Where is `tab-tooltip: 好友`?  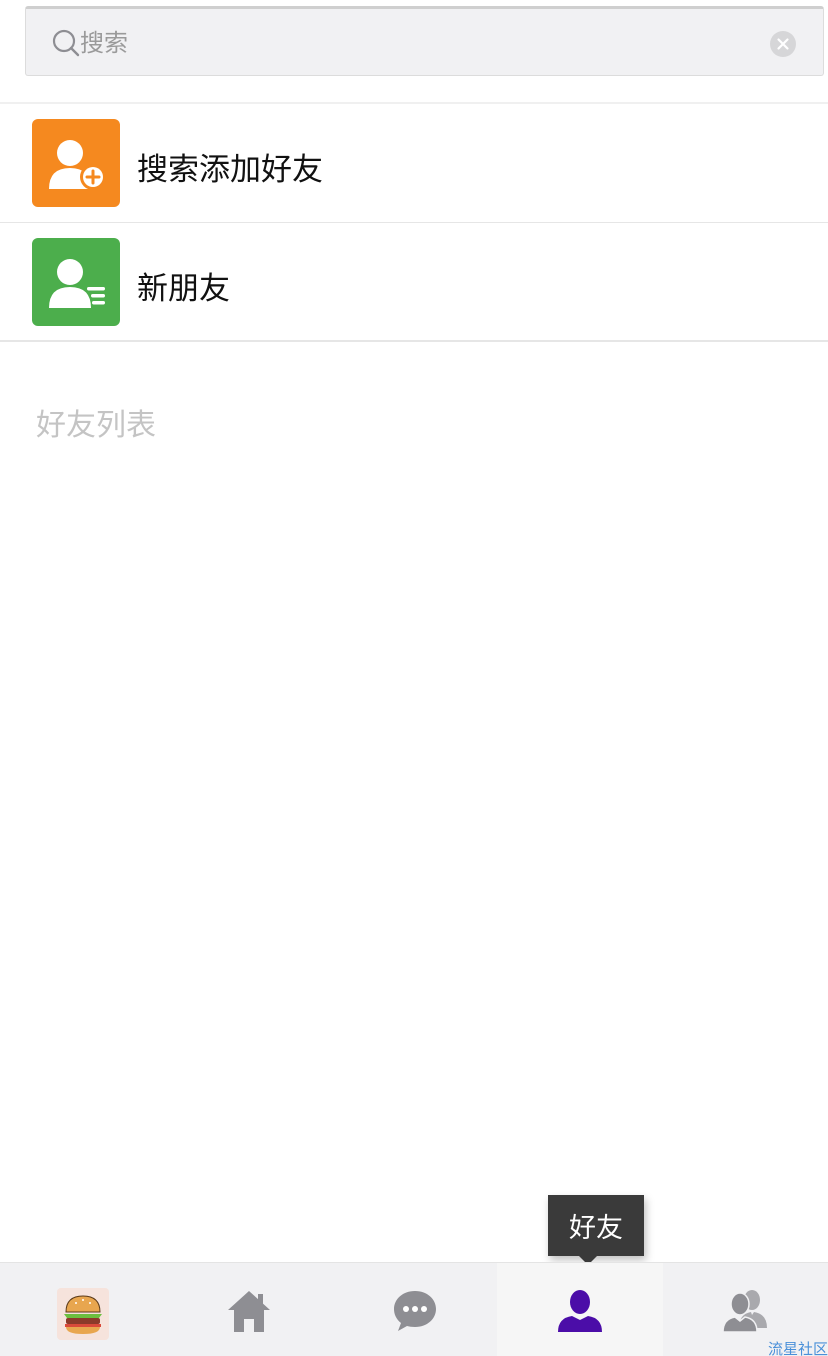 tab-tooltip: 好友 is located at coordinates (596, 1225).